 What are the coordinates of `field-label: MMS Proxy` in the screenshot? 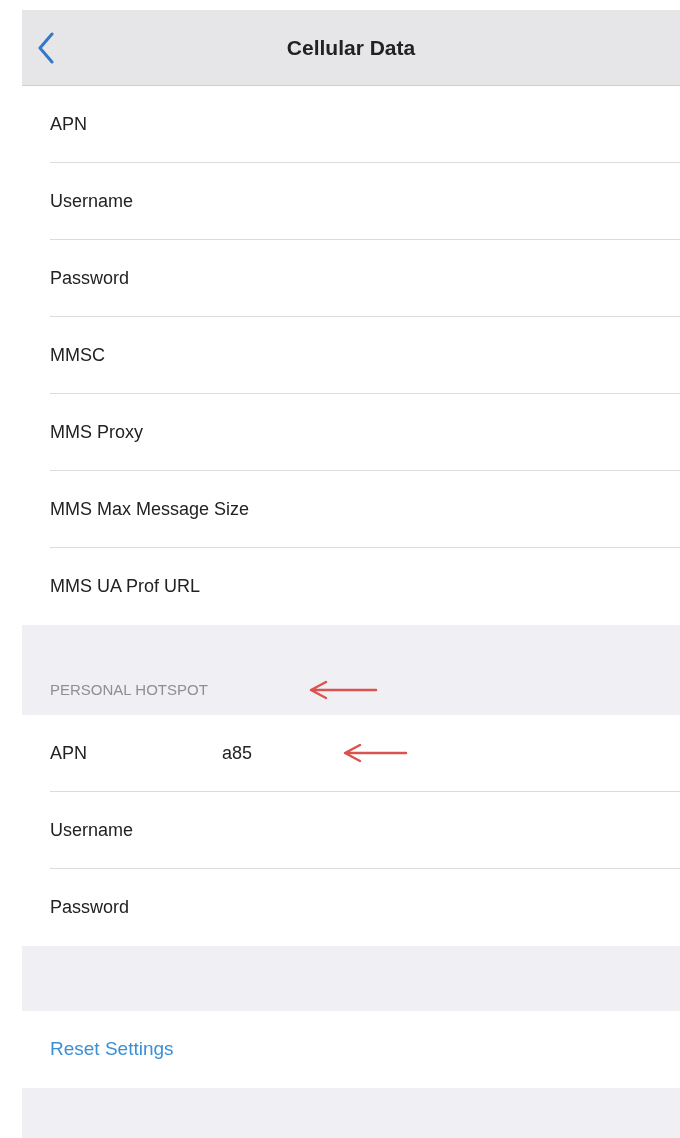 It's located at (97, 432).